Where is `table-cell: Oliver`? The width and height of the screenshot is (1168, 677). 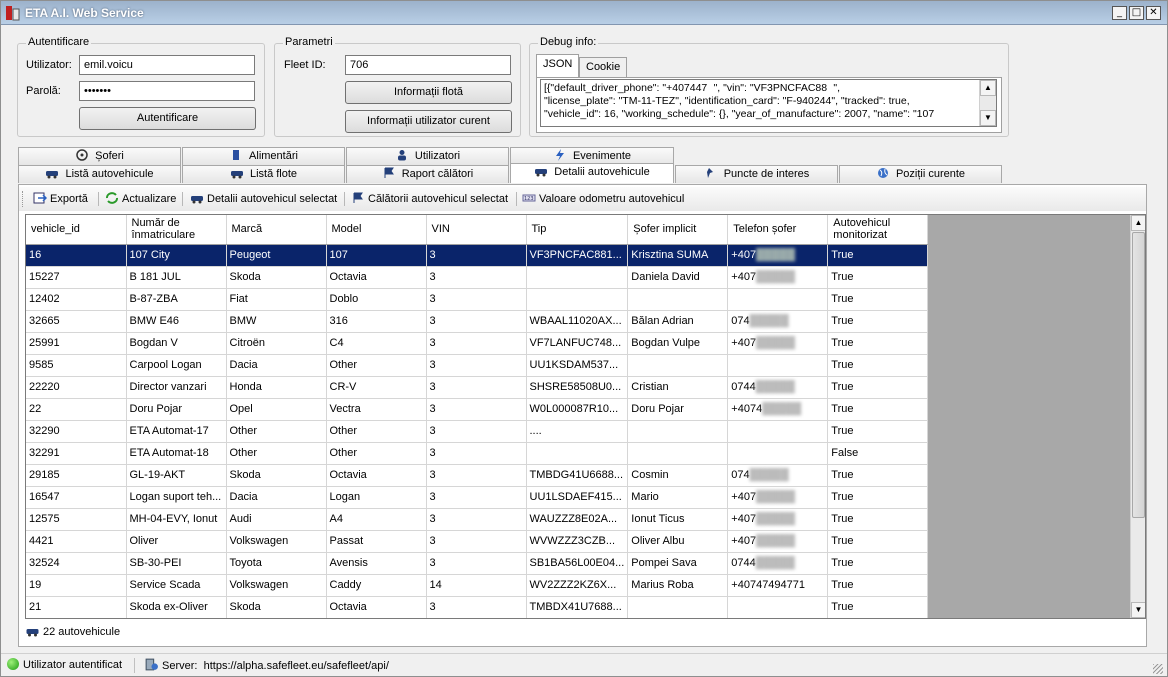
table-cell: Oliver is located at coordinates (176, 541).